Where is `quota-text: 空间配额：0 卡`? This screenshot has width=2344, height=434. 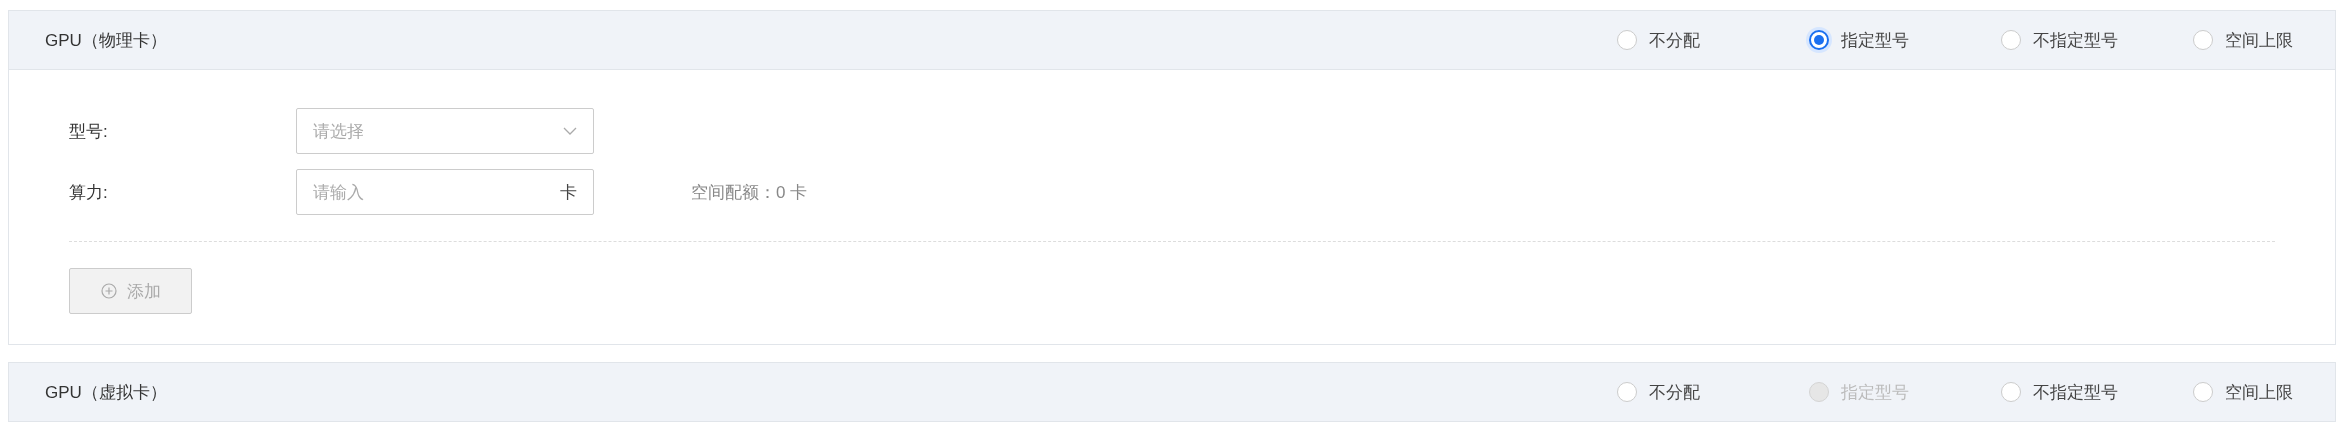 quota-text: 空间配额：0 卡 is located at coordinates (749, 192).